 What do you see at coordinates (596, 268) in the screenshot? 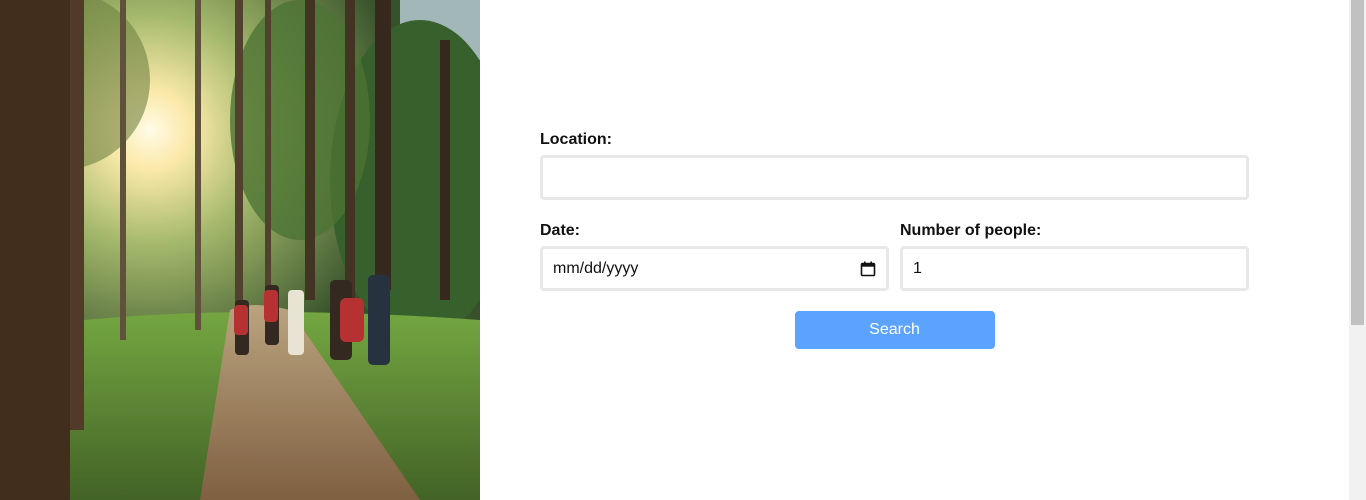
I see `date-placeholder: mm/dd/yyyy` at bounding box center [596, 268].